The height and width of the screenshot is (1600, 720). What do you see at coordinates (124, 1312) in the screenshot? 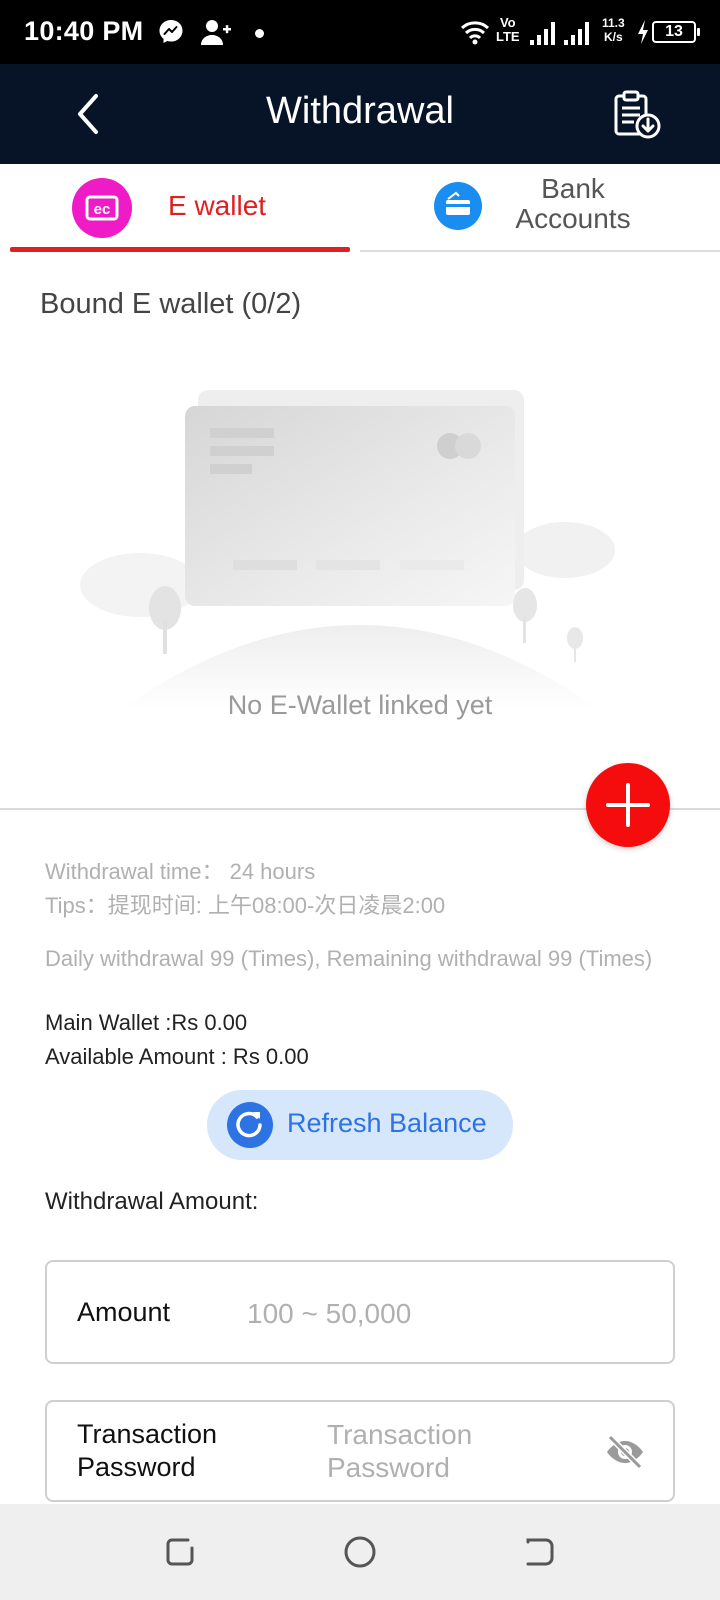
I see `amount-label: Amount` at bounding box center [124, 1312].